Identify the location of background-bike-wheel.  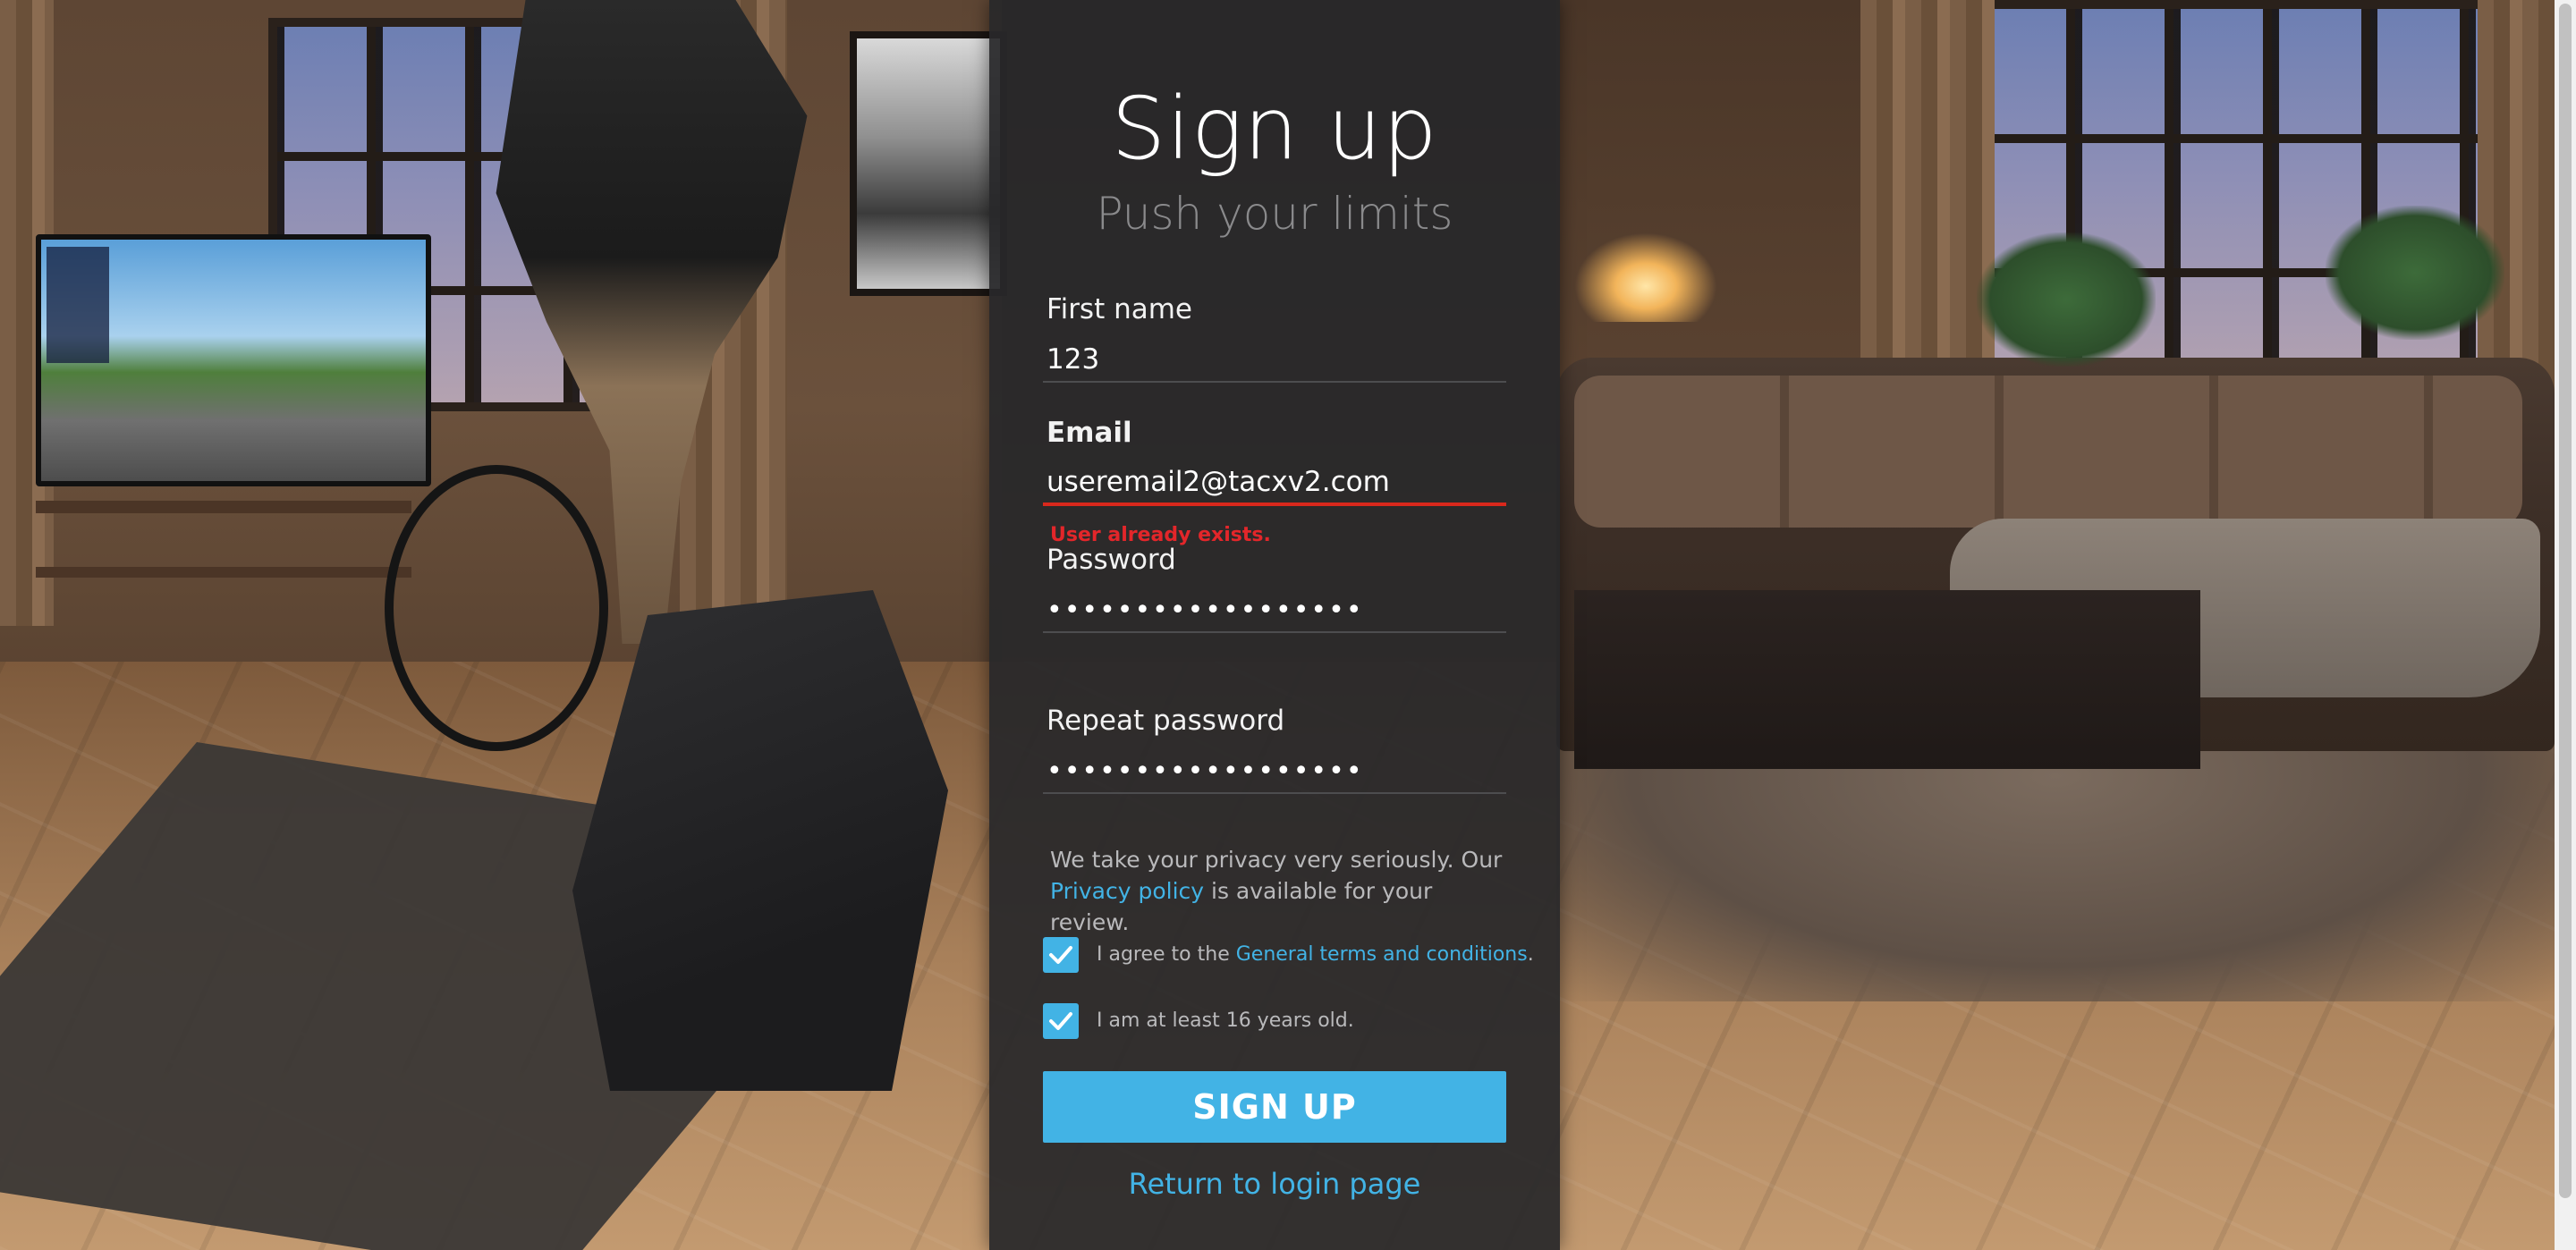
(496, 608).